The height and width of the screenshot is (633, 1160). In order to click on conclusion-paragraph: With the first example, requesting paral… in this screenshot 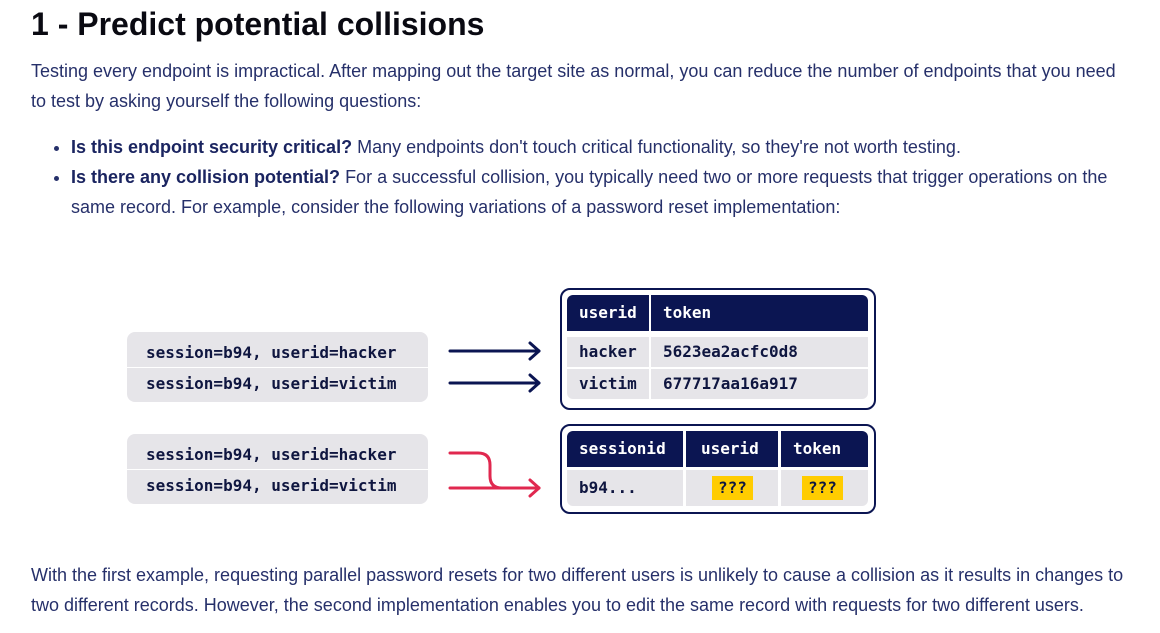, I will do `click(577, 590)`.